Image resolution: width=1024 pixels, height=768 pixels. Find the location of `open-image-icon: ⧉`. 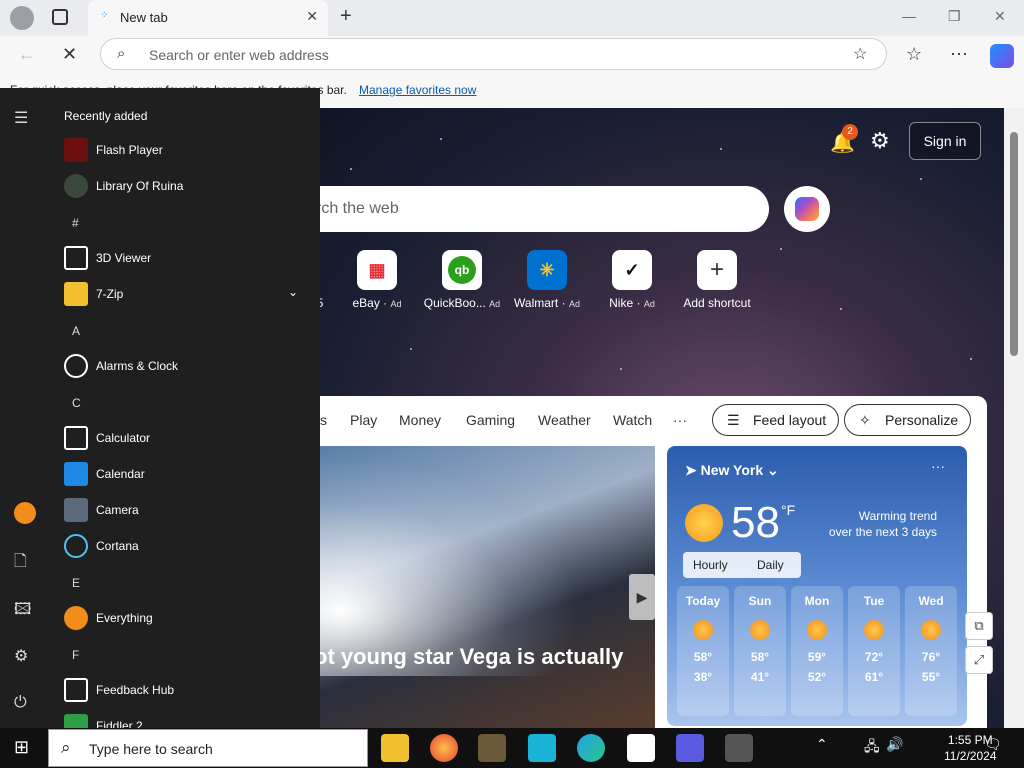

open-image-icon: ⧉ is located at coordinates (979, 626).